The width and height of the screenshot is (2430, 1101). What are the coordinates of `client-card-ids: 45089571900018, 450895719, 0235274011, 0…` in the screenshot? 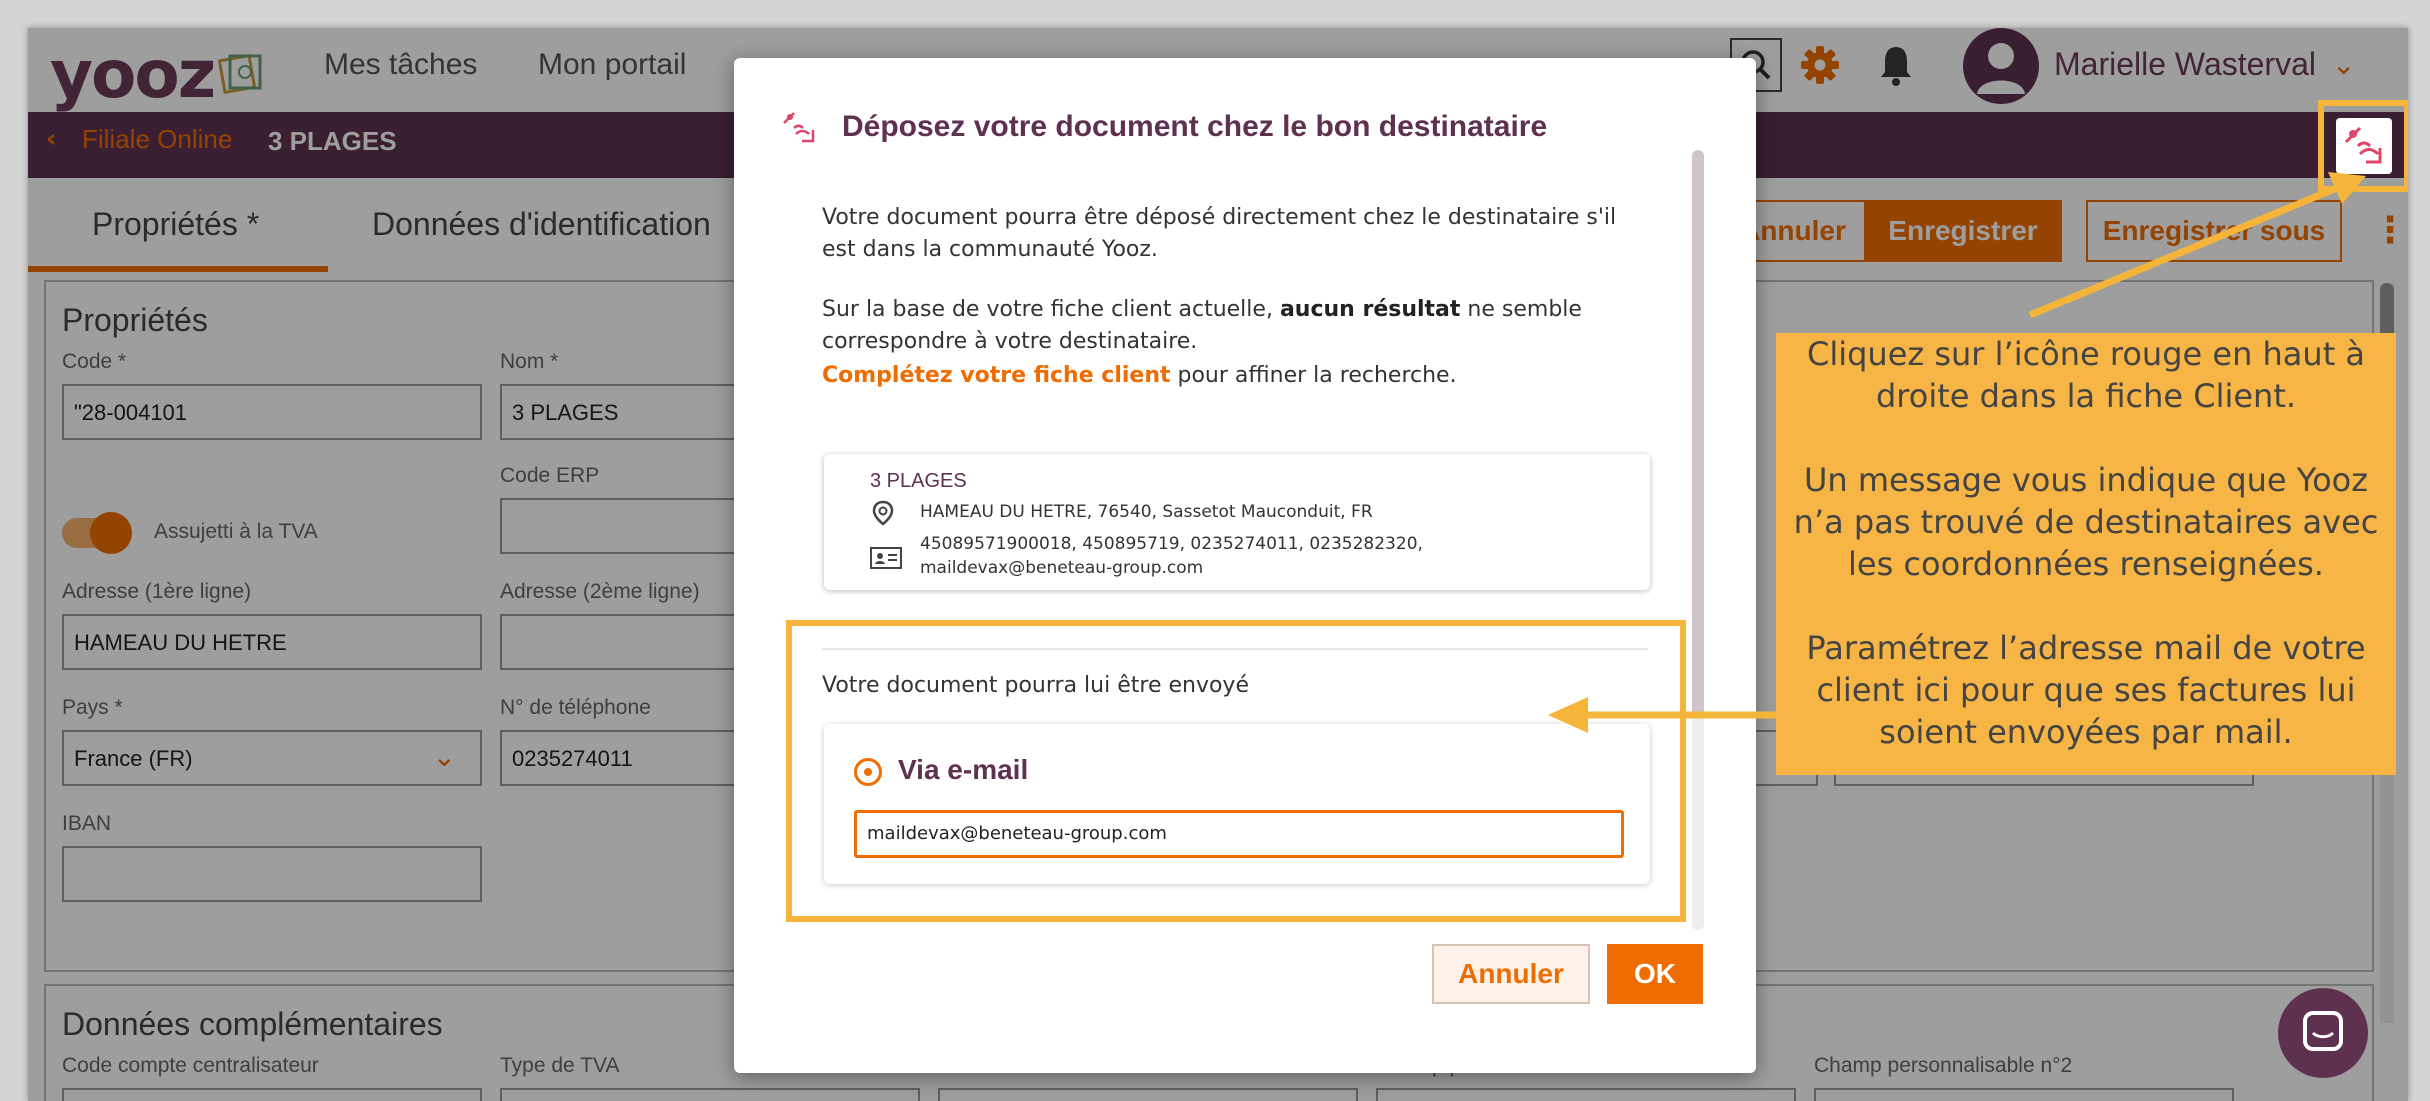 It's located at (1171, 544).